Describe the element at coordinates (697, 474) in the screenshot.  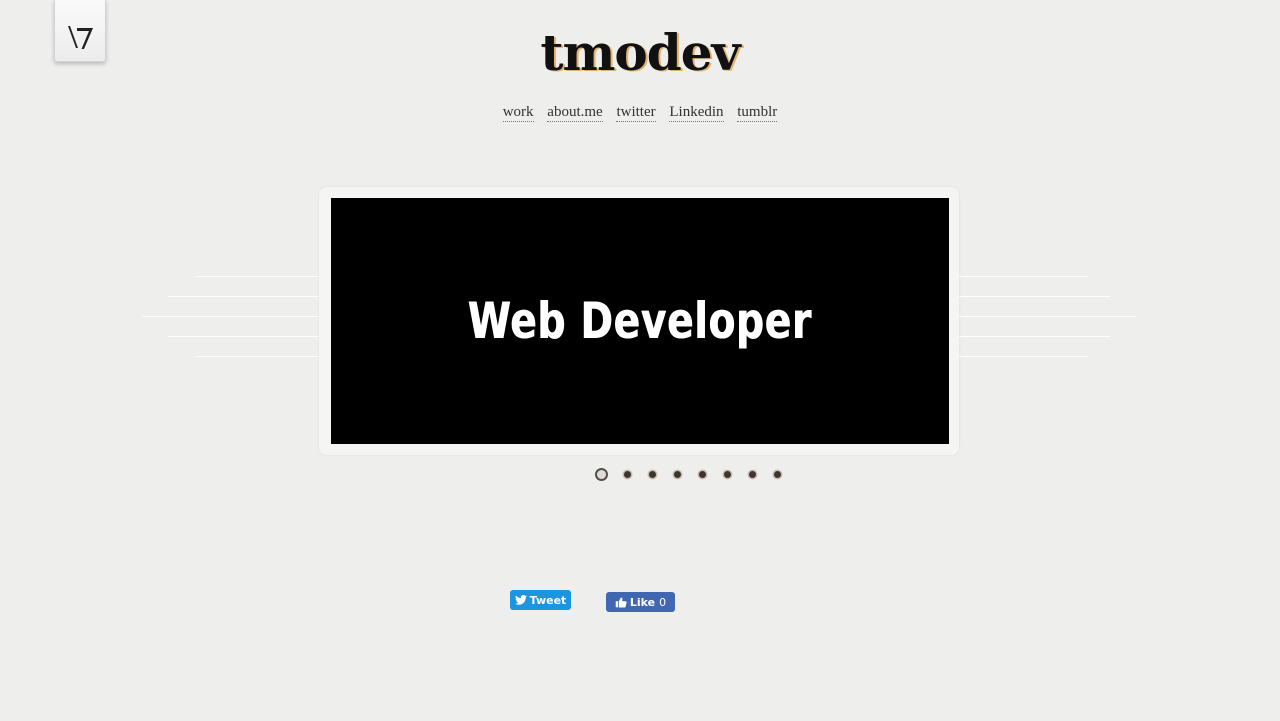
I see `slider-pagination` at that location.